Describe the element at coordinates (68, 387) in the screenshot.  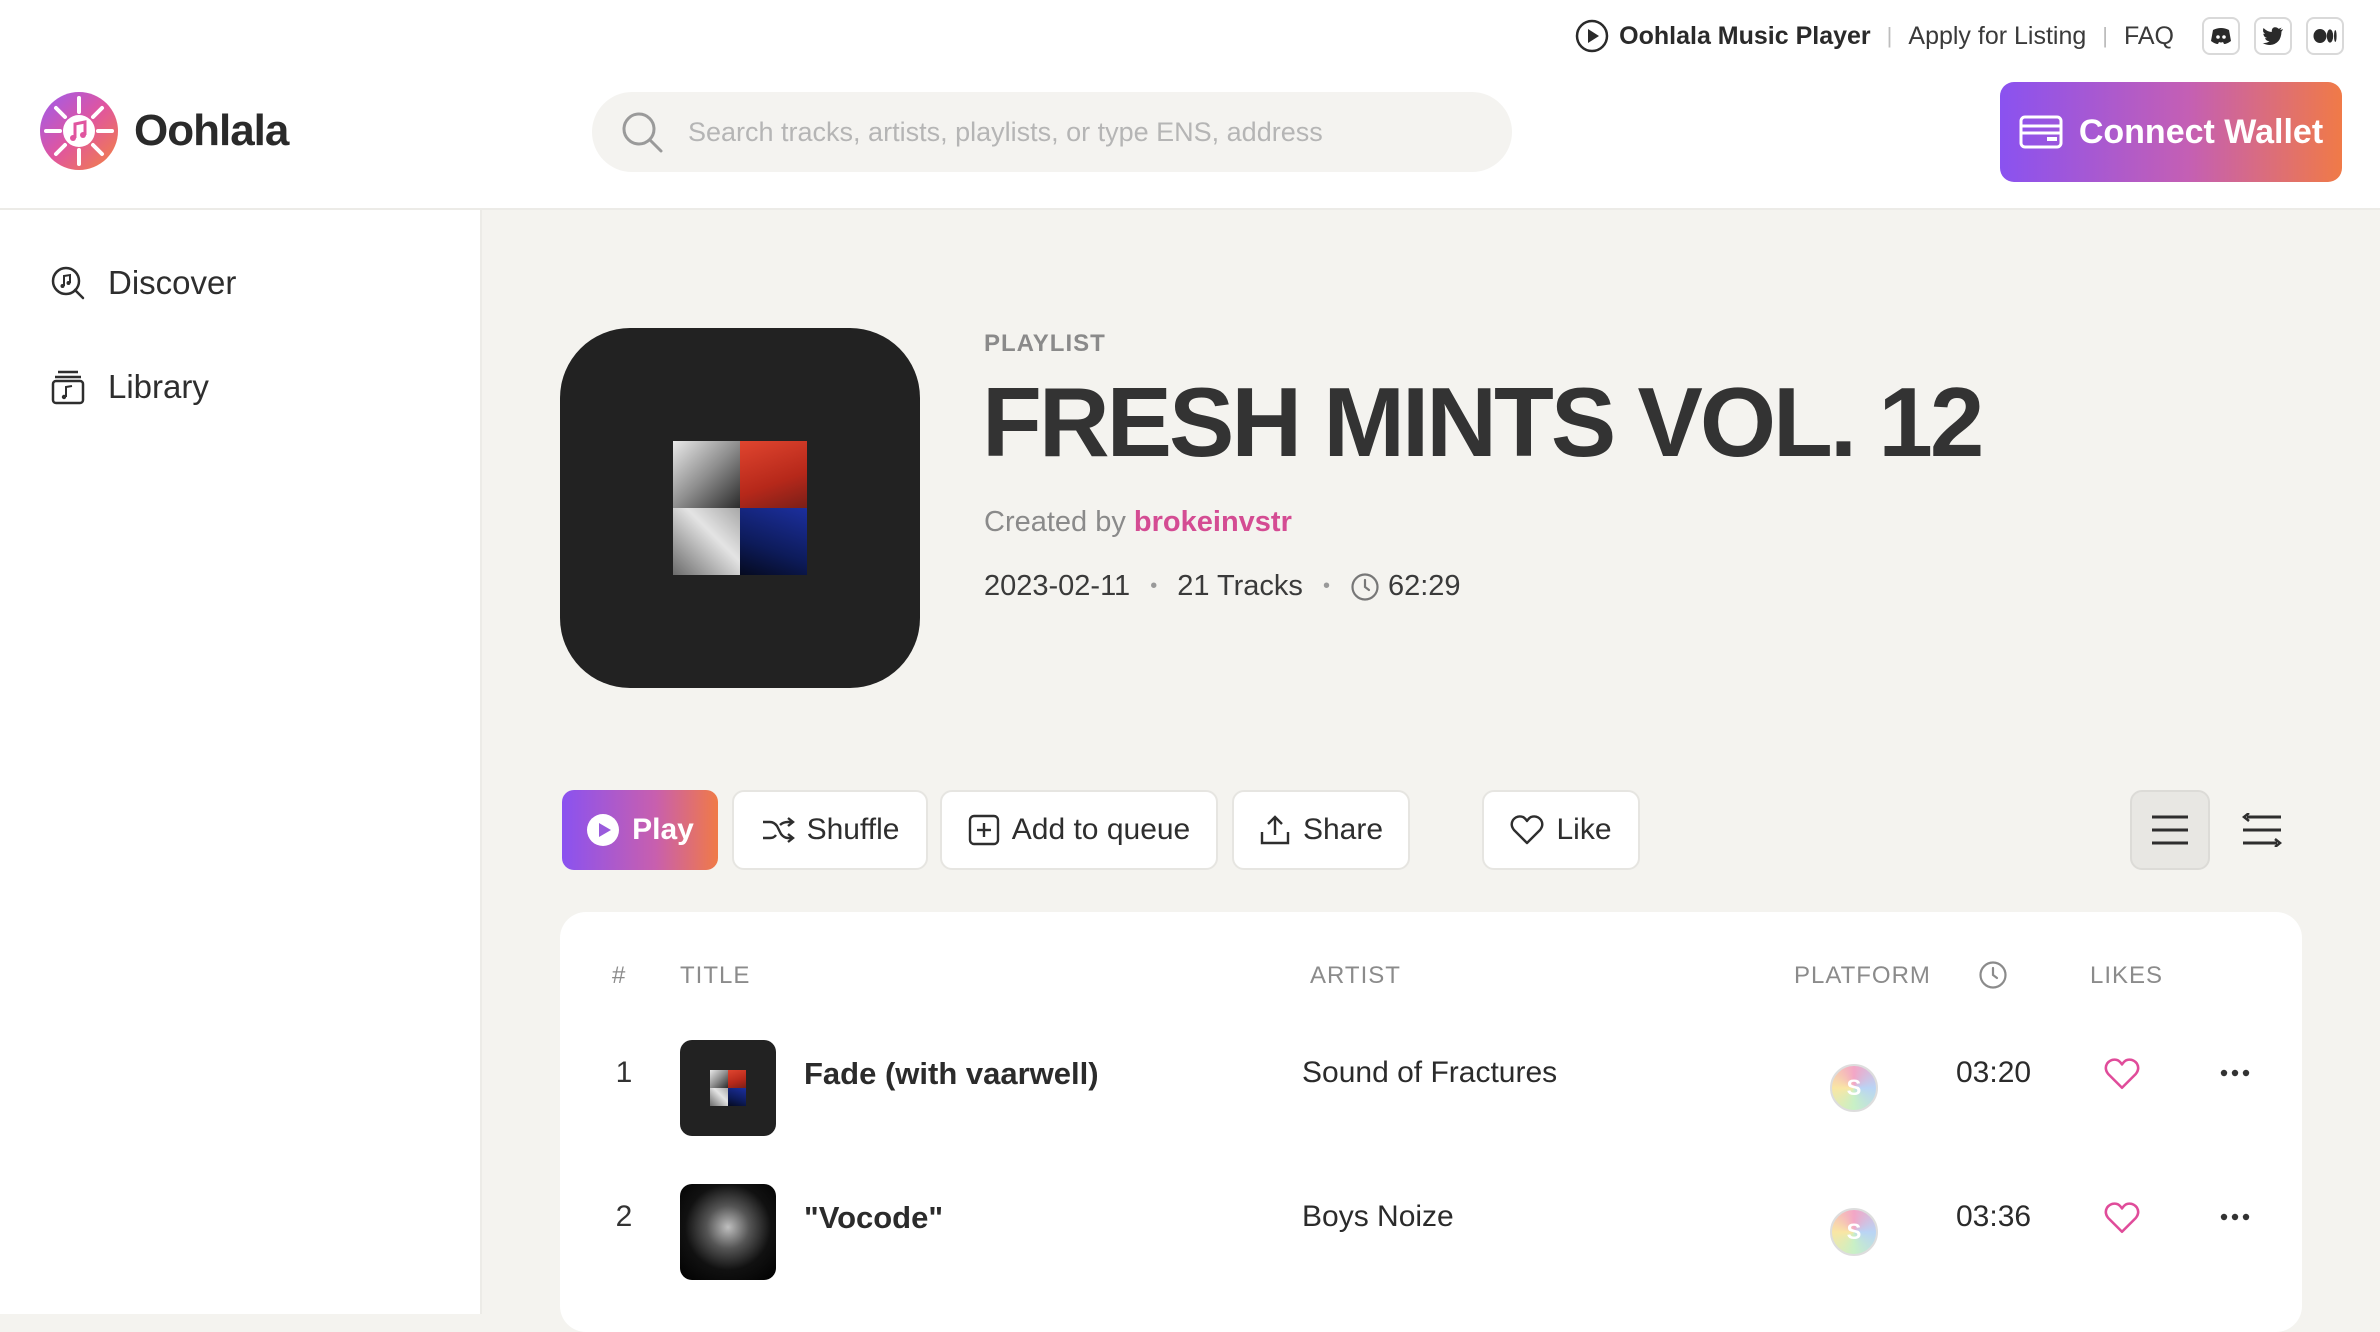
I see `library-icon` at that location.